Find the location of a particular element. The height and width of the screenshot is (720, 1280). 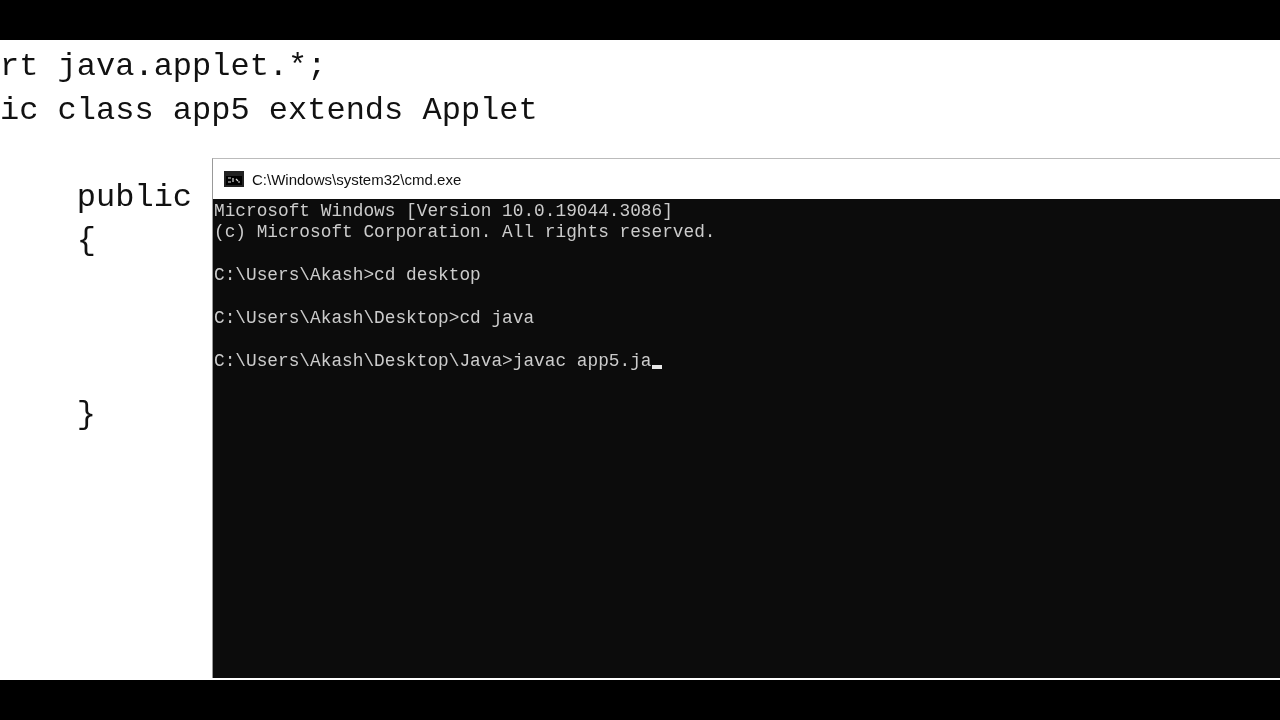

code-line: } is located at coordinates (85, 415).